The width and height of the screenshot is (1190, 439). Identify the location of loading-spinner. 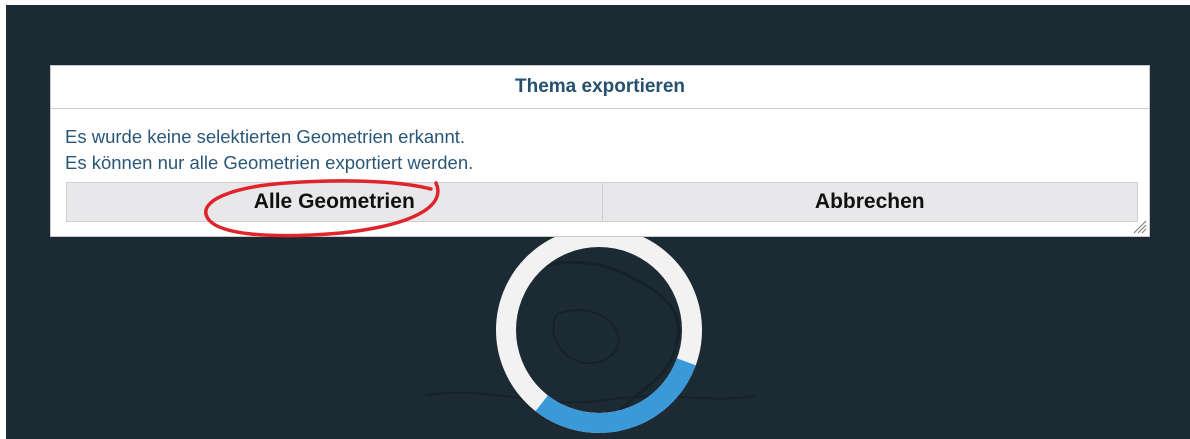
(599, 330).